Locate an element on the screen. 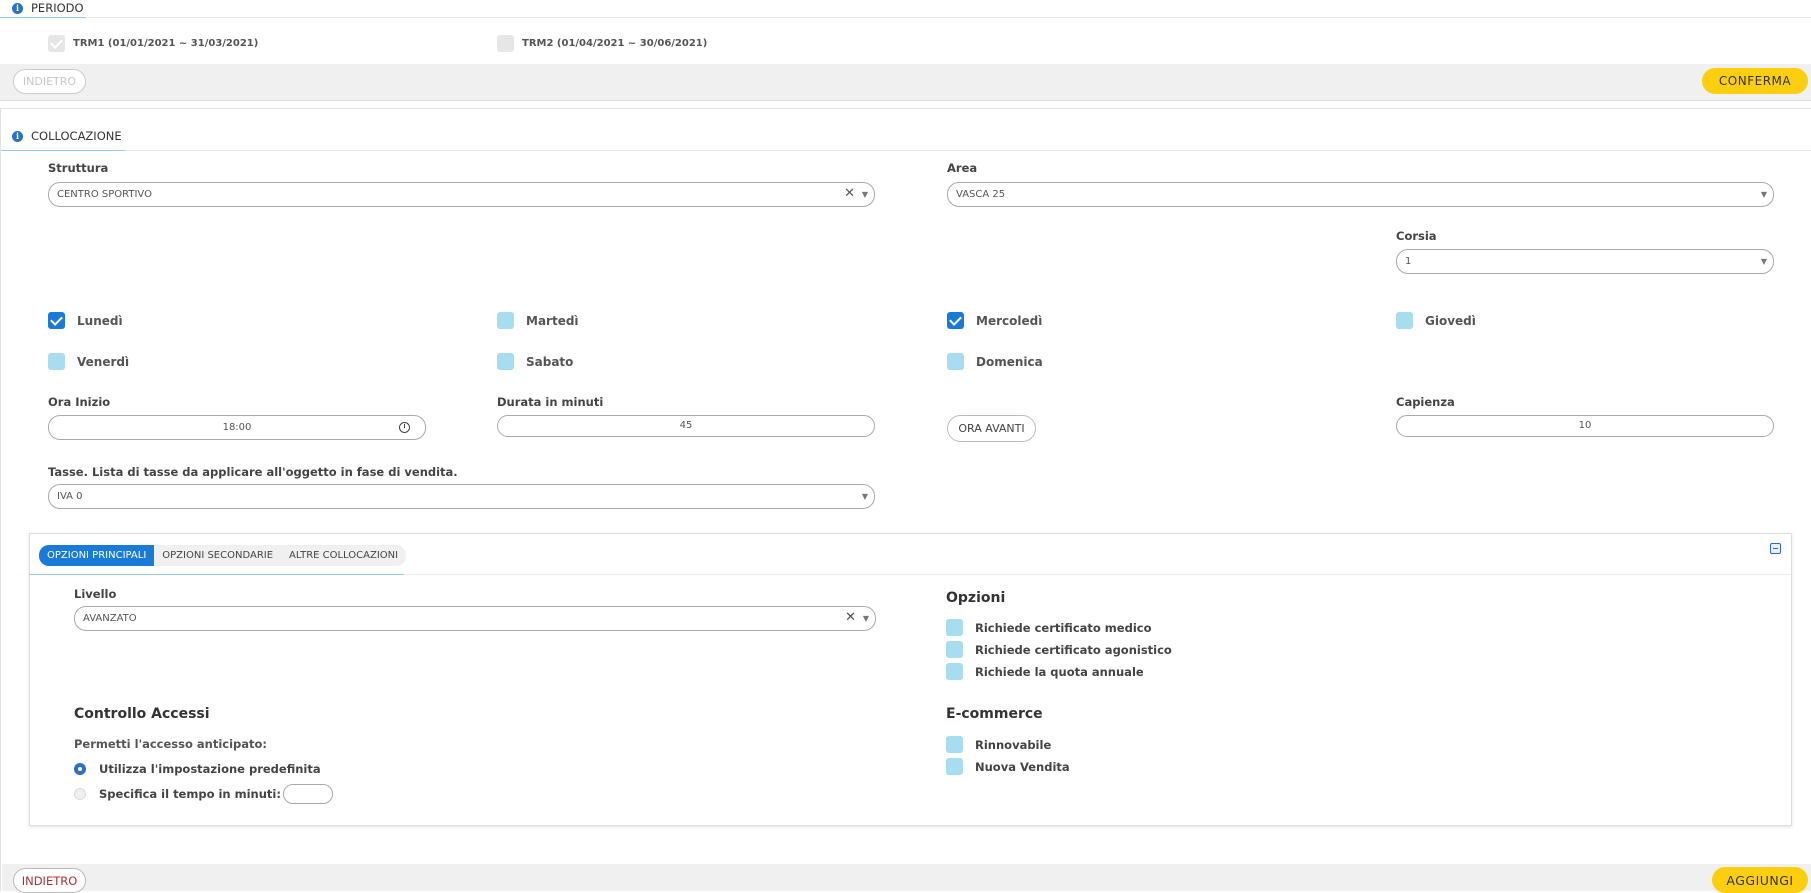  confirm-button: CONFERMA is located at coordinates (1755, 81).